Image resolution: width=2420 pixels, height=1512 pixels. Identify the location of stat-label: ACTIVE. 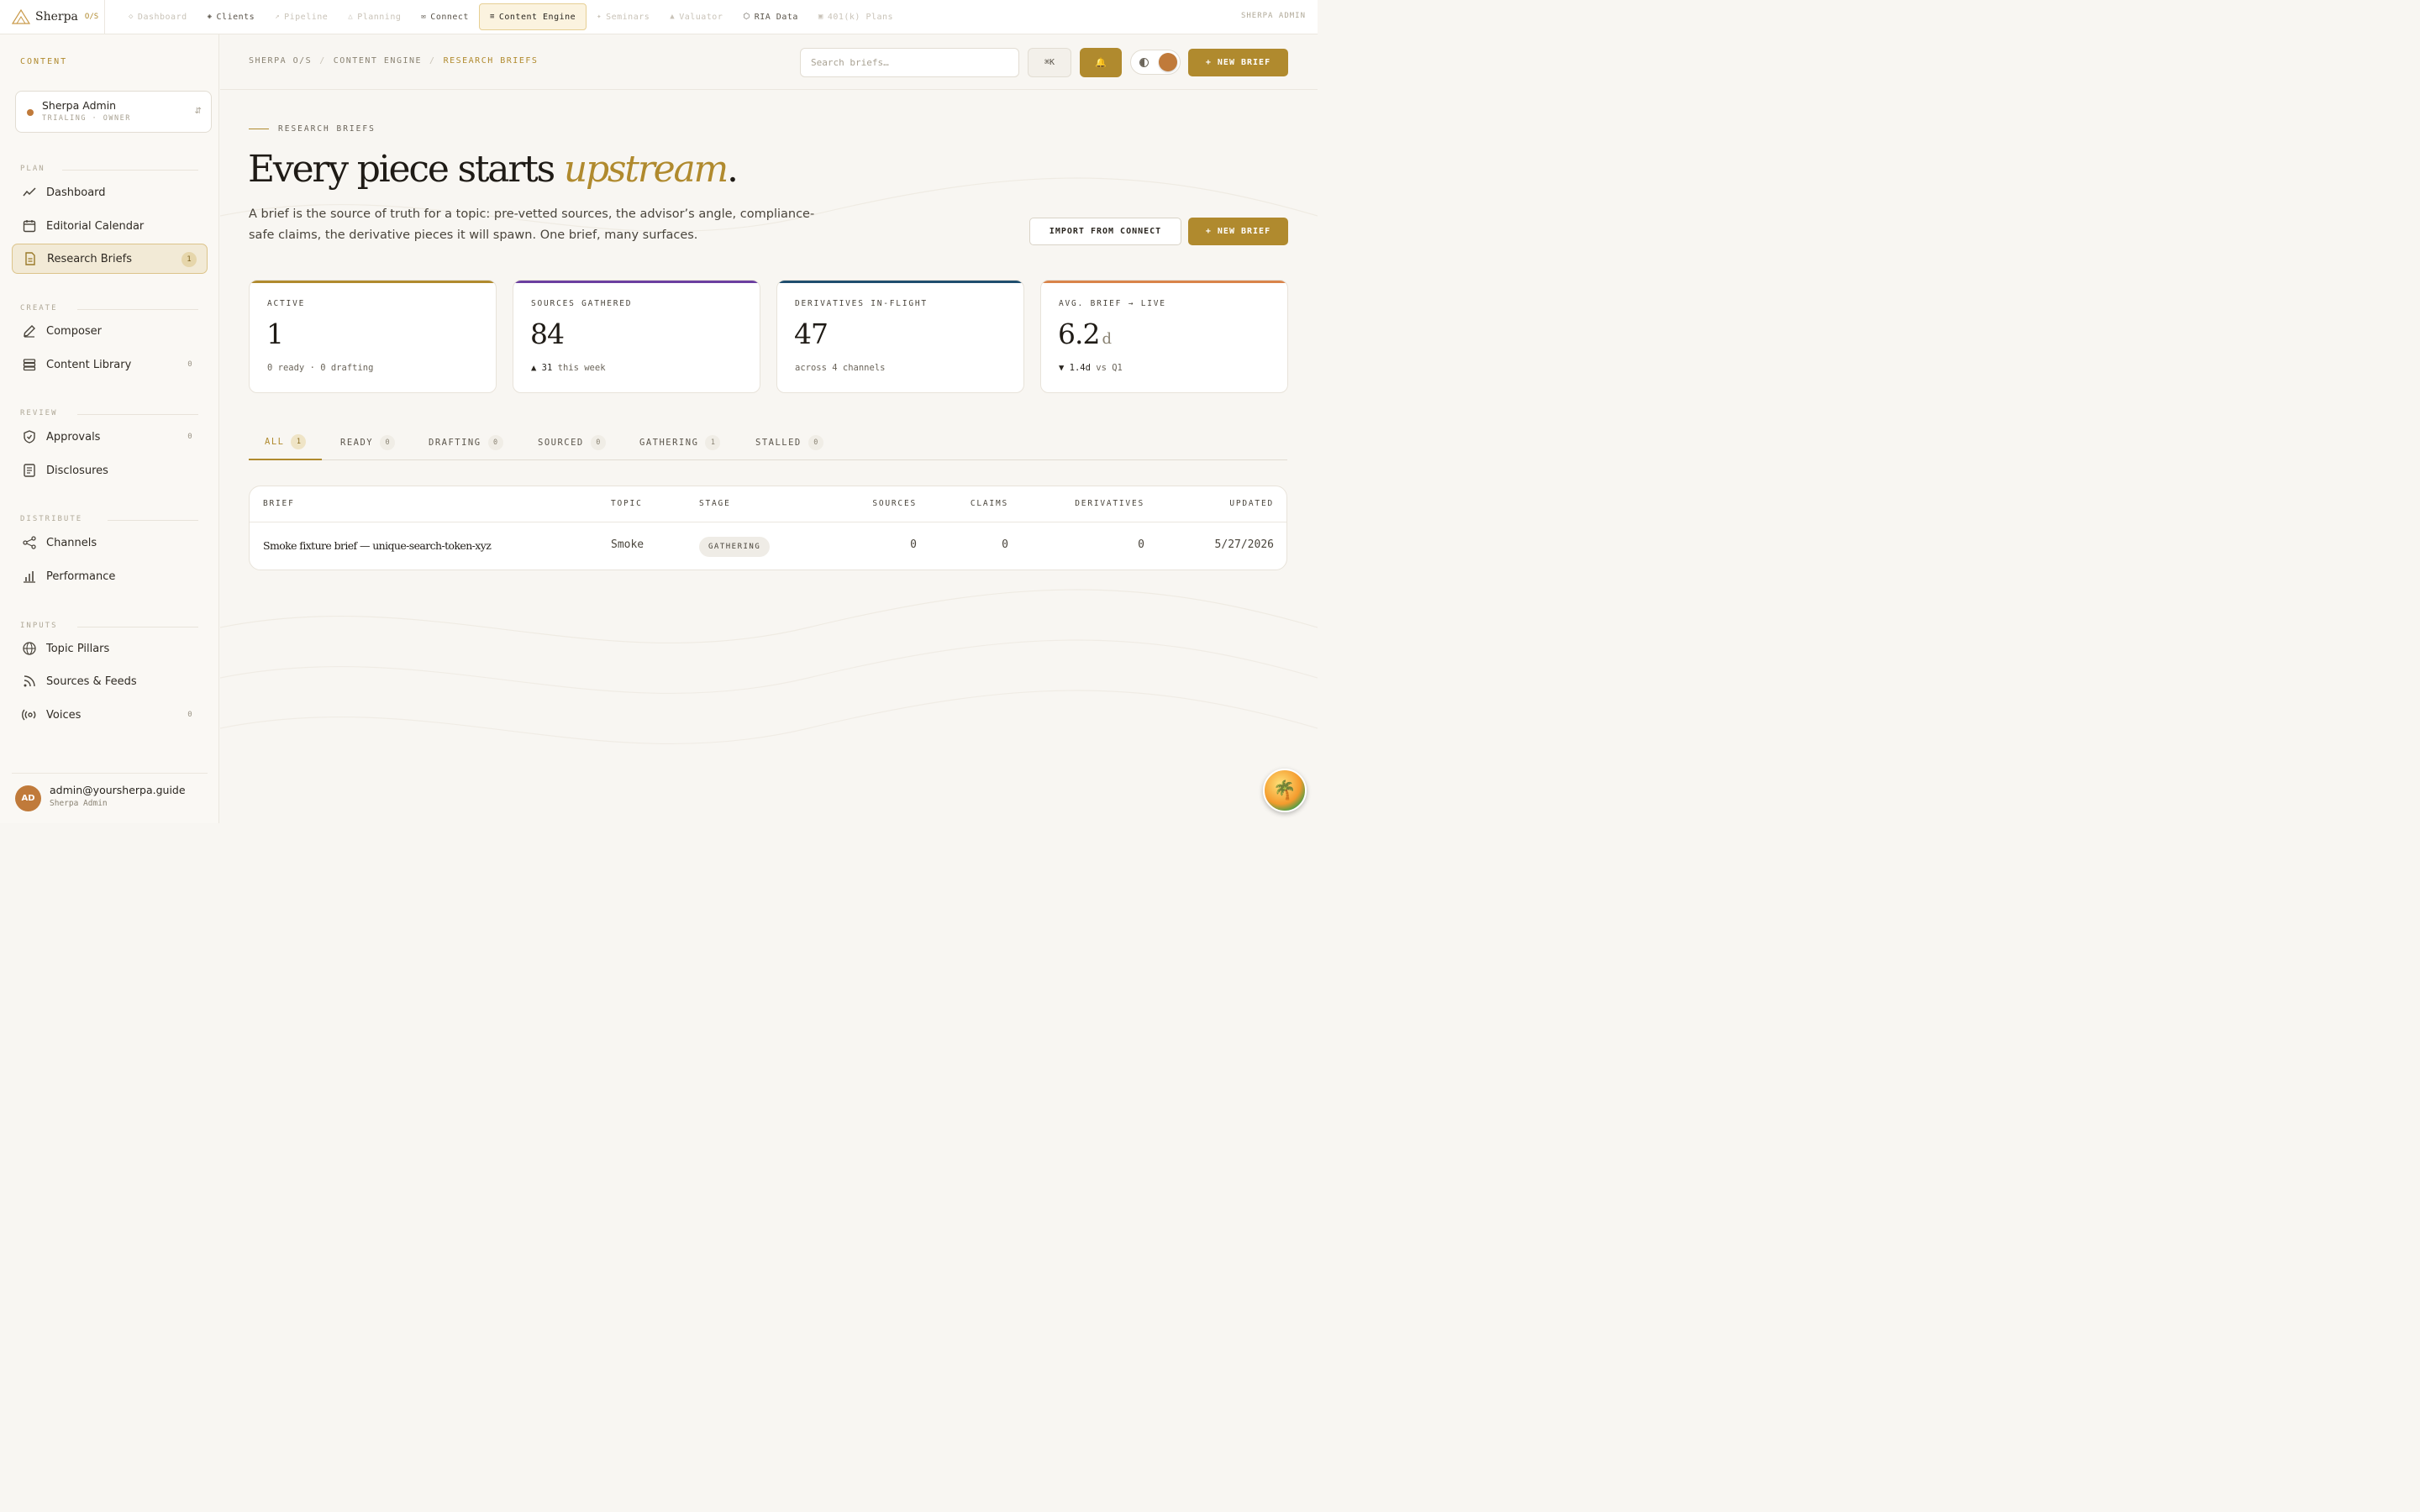
(286, 303).